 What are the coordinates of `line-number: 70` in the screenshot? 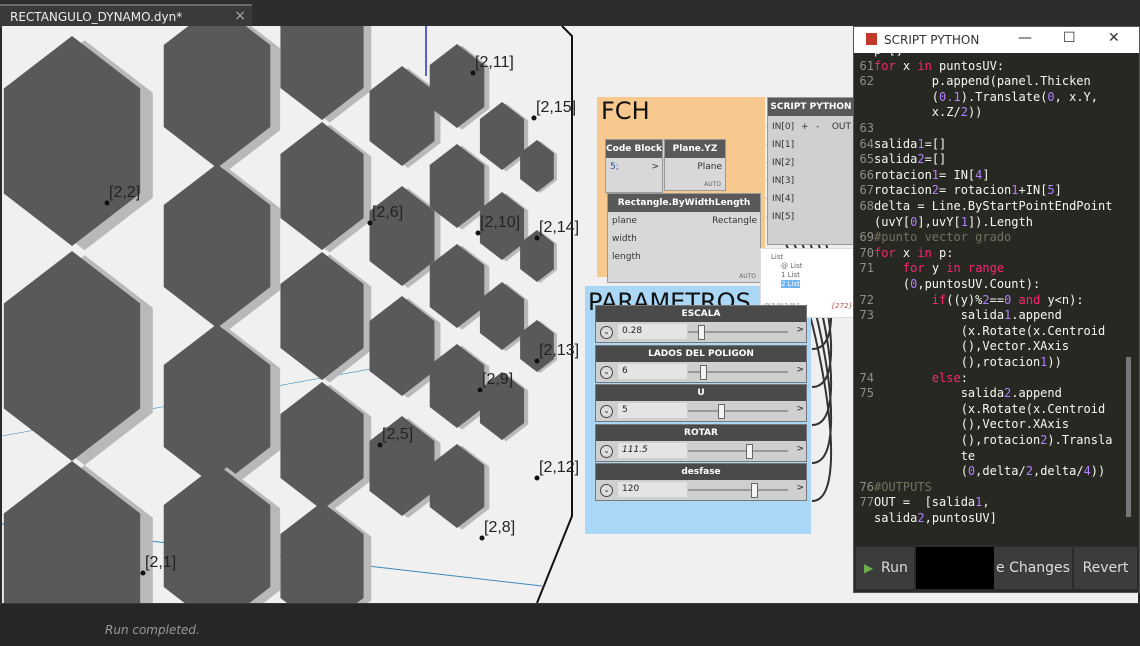 It's located at (866, 252).